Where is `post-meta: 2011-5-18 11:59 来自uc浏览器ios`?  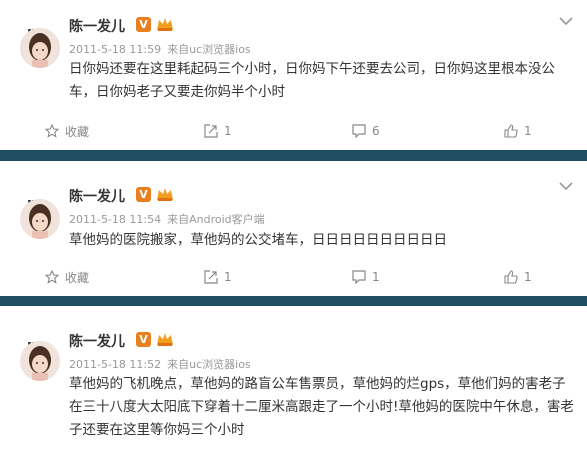 post-meta: 2011-5-18 11:59 来自uc浏览器ios is located at coordinates (160, 49).